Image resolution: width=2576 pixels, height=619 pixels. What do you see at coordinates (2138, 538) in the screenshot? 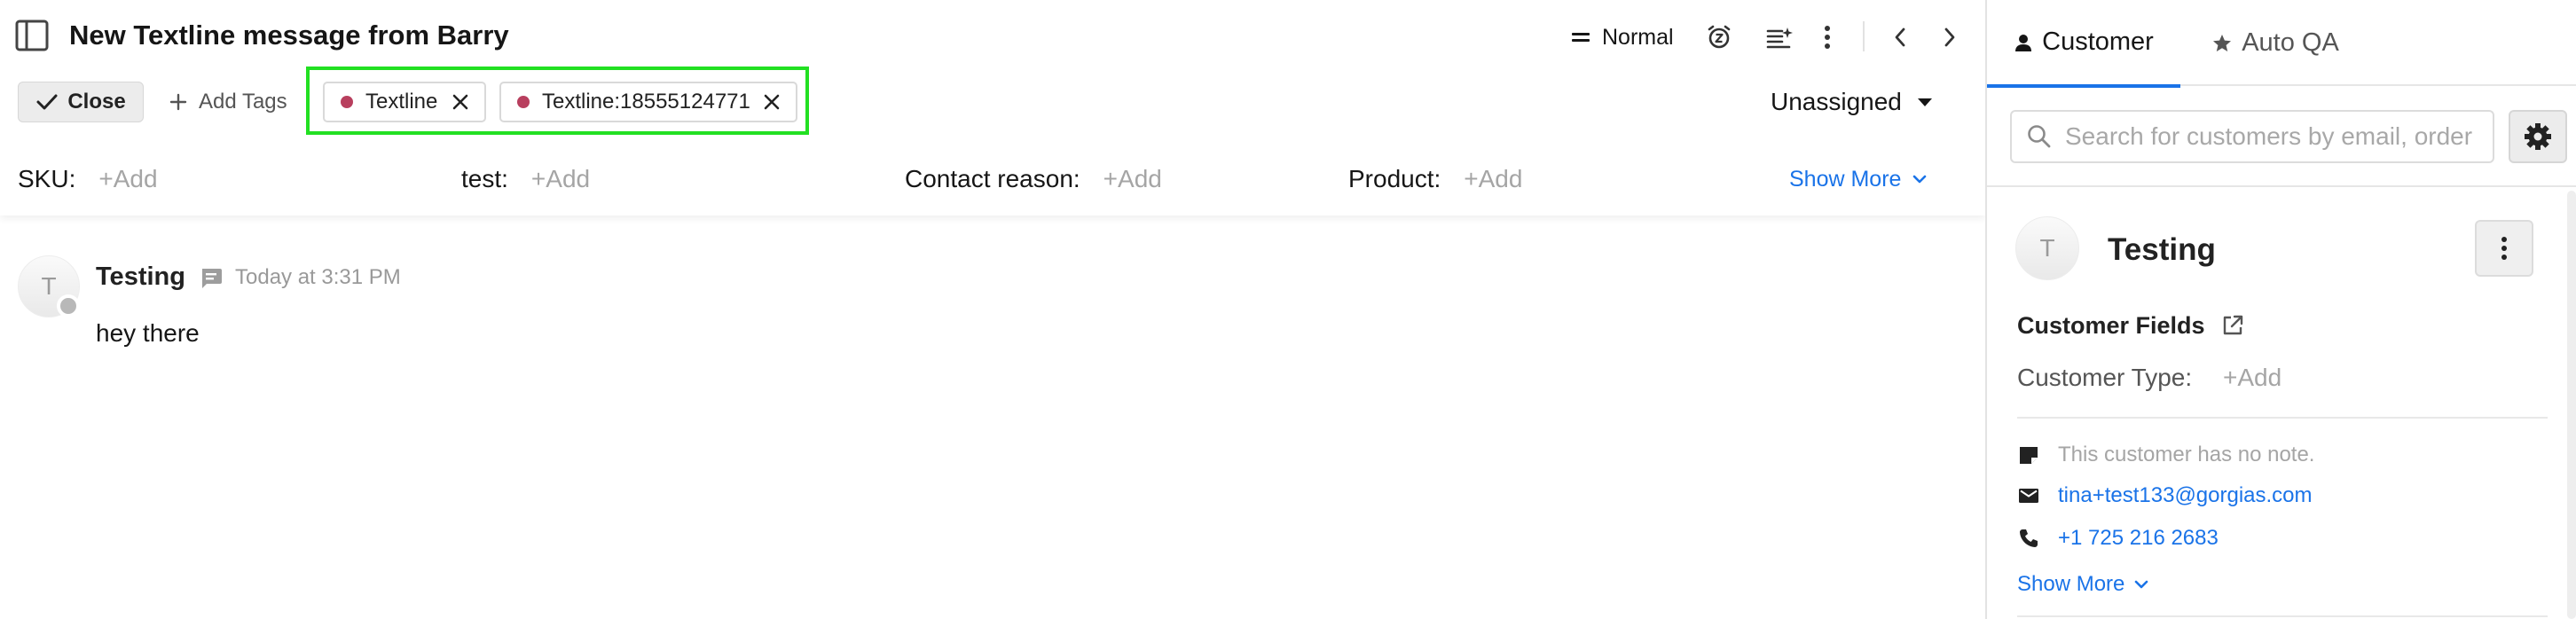
I see `customer-phone-link: +1 725 216 2683` at bounding box center [2138, 538].